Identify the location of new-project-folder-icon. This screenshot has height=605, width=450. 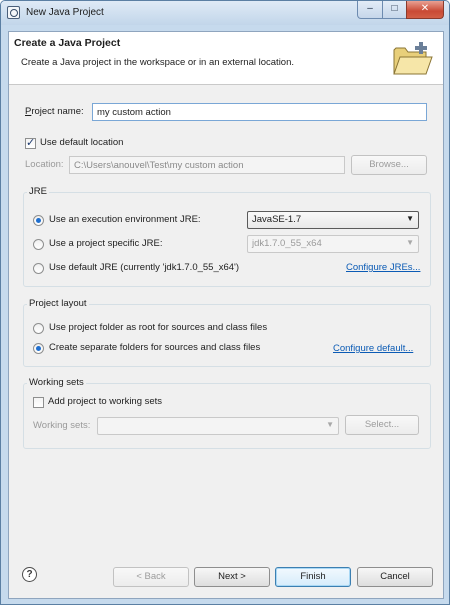
(413, 58).